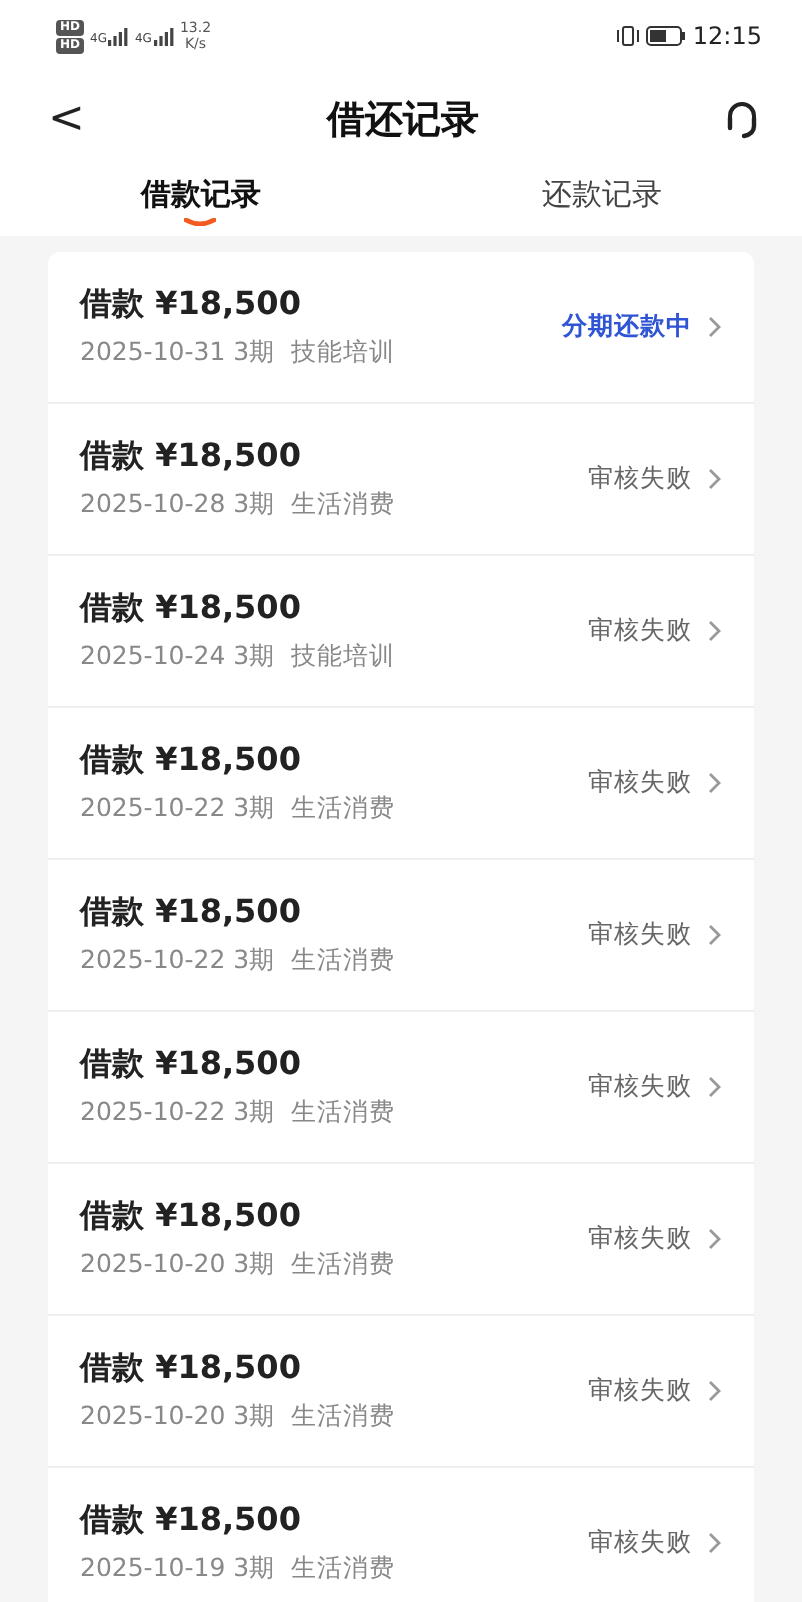  What do you see at coordinates (628, 36) in the screenshot?
I see `vibrate-icon` at bounding box center [628, 36].